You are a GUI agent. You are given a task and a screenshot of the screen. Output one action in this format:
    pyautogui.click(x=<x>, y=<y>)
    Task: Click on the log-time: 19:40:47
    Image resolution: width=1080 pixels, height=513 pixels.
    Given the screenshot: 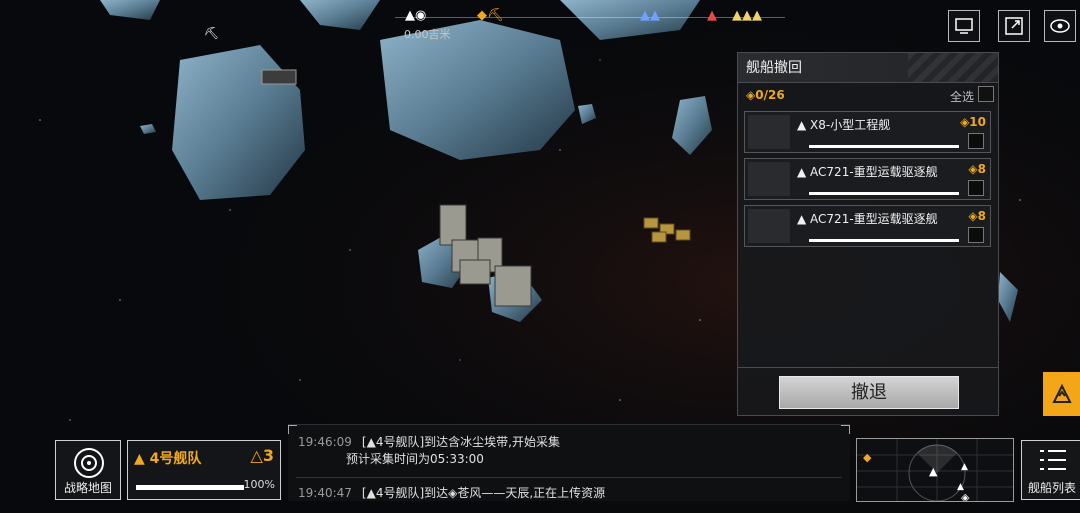 What is the action you would take?
    pyautogui.click(x=325, y=493)
    